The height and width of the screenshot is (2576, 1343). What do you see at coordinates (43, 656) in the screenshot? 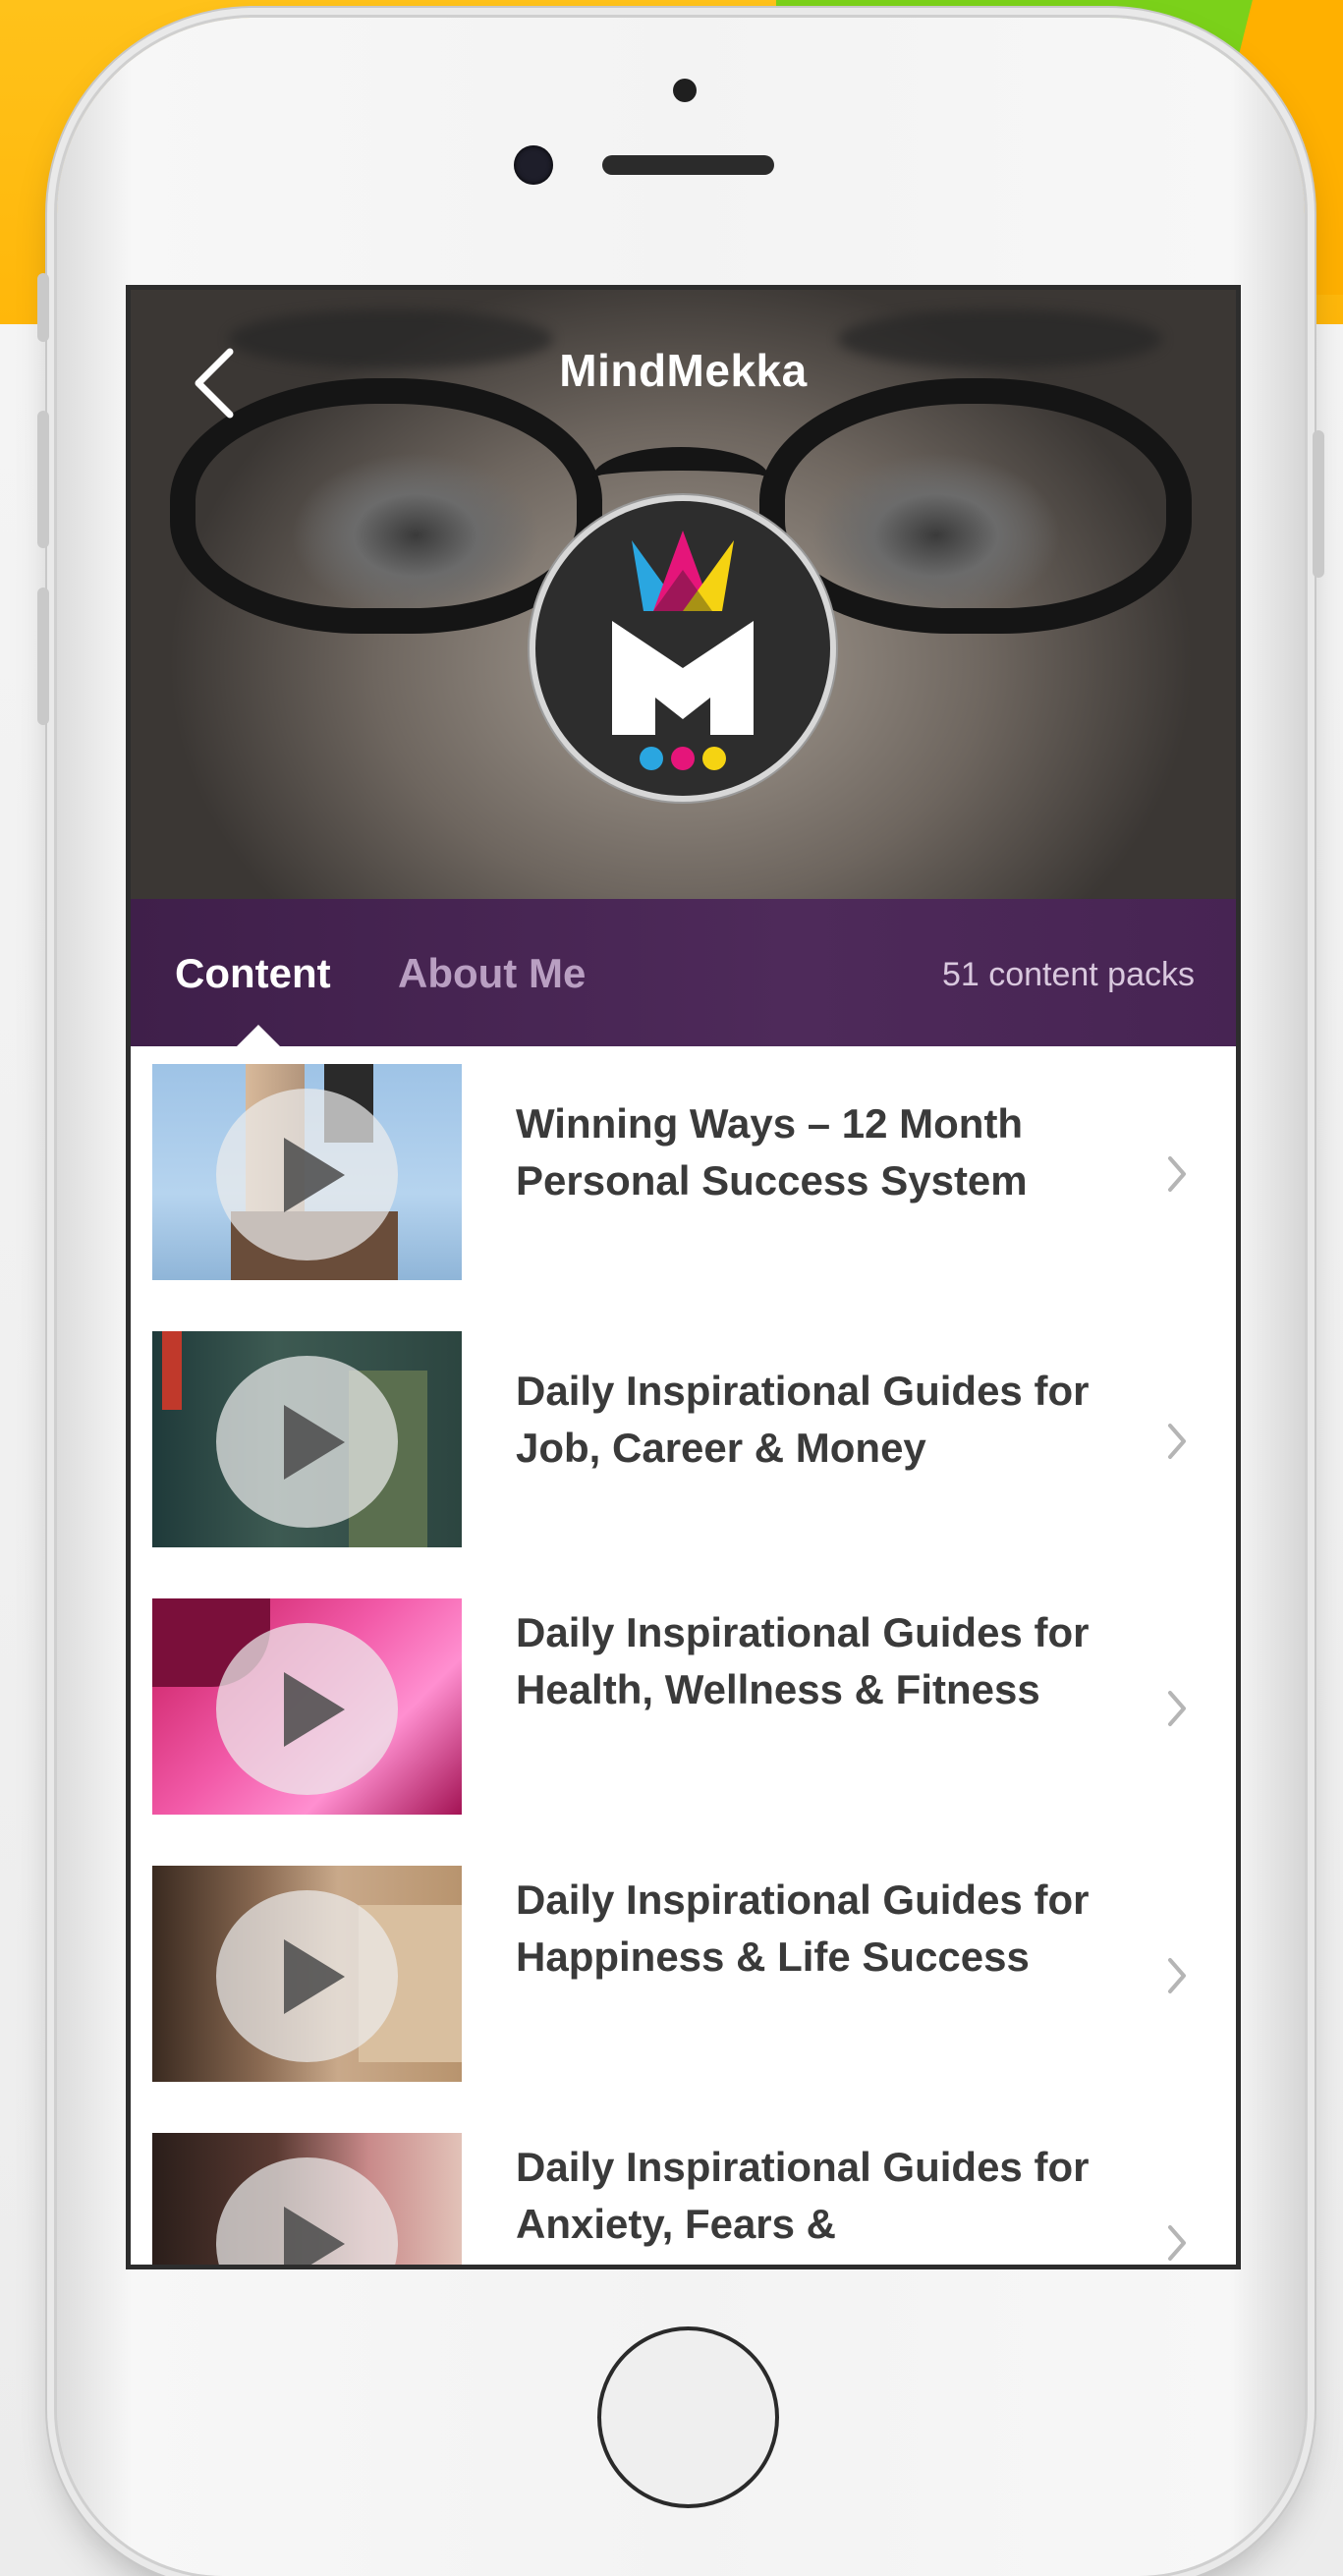
I see `volume-down-button` at bounding box center [43, 656].